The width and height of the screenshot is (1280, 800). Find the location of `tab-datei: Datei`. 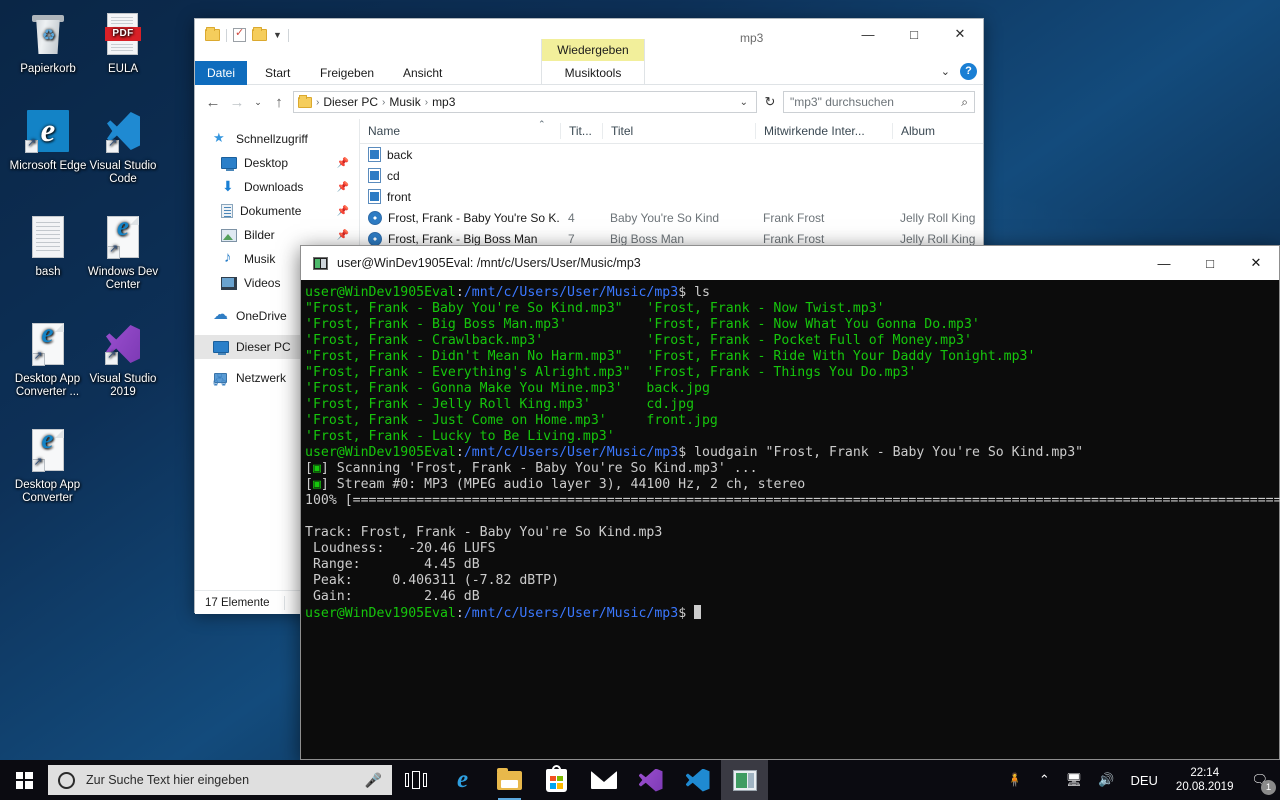

tab-datei: Datei is located at coordinates (221, 73).